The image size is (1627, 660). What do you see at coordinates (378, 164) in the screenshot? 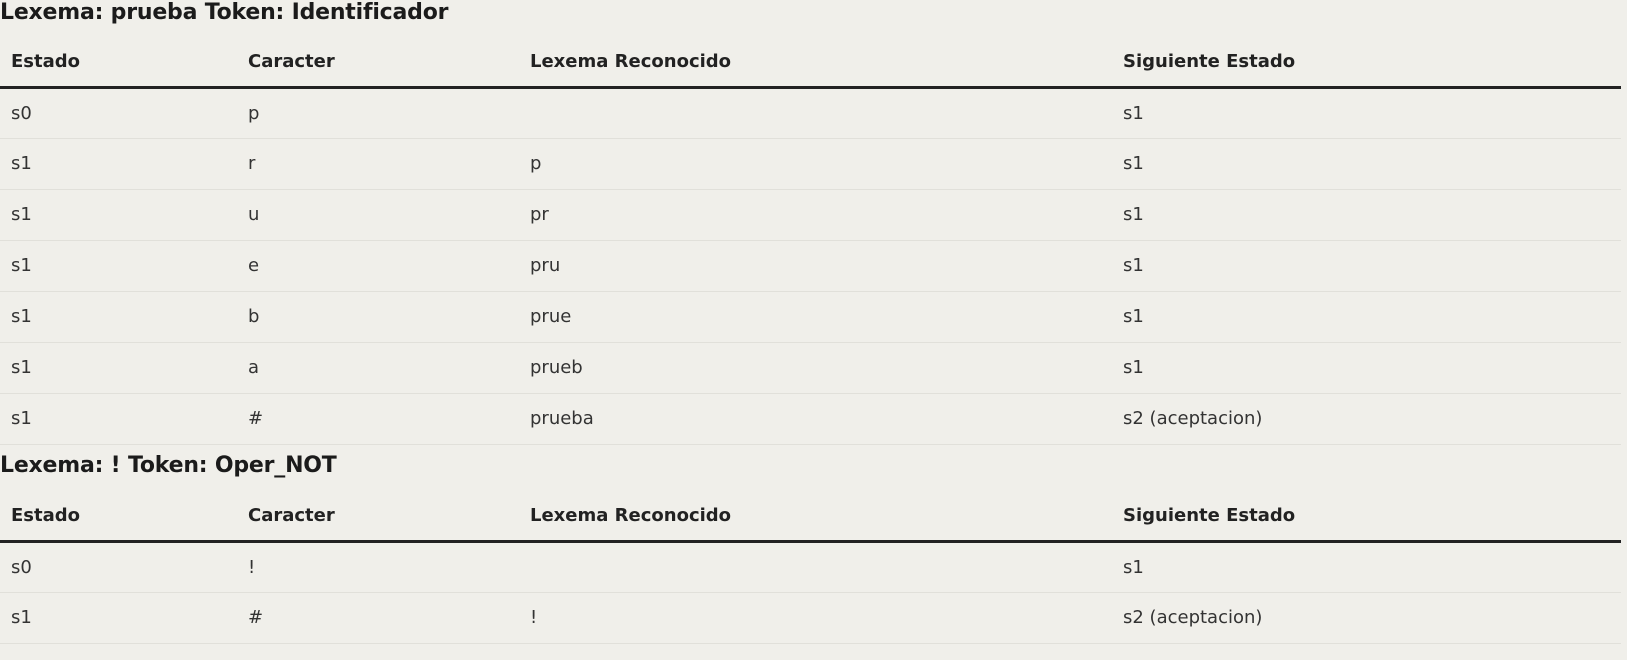
I see `cell-caracter: r` at bounding box center [378, 164].